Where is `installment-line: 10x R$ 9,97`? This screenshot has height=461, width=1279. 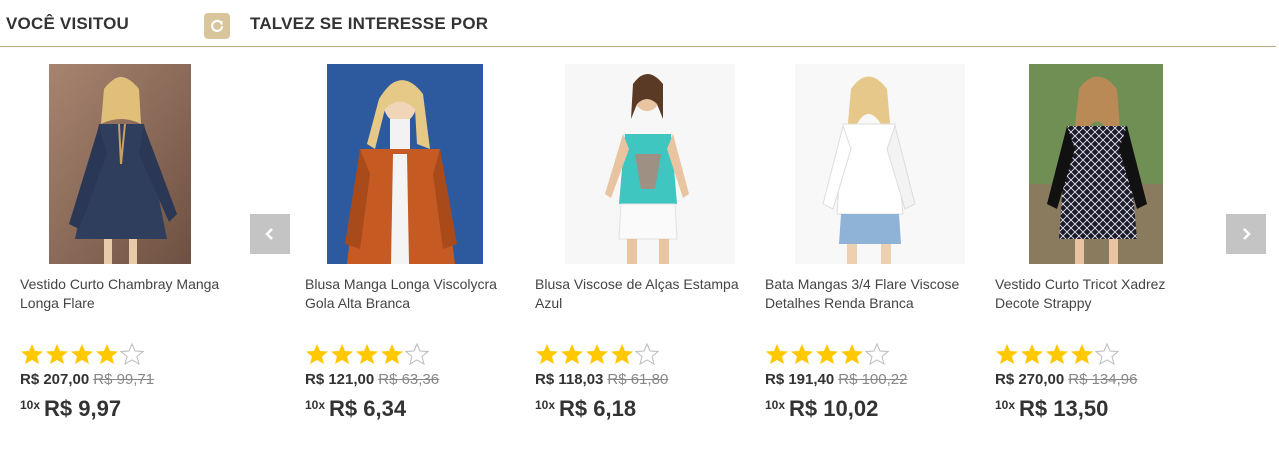 installment-line: 10x R$ 9,97 is located at coordinates (70, 409).